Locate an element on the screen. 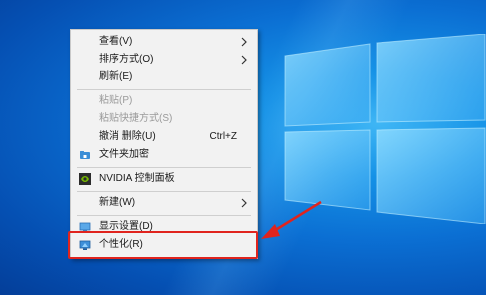 The width and height of the screenshot is (486, 295). menu-item-folder-encrypt: 文件夹加密 is located at coordinates (164, 155).